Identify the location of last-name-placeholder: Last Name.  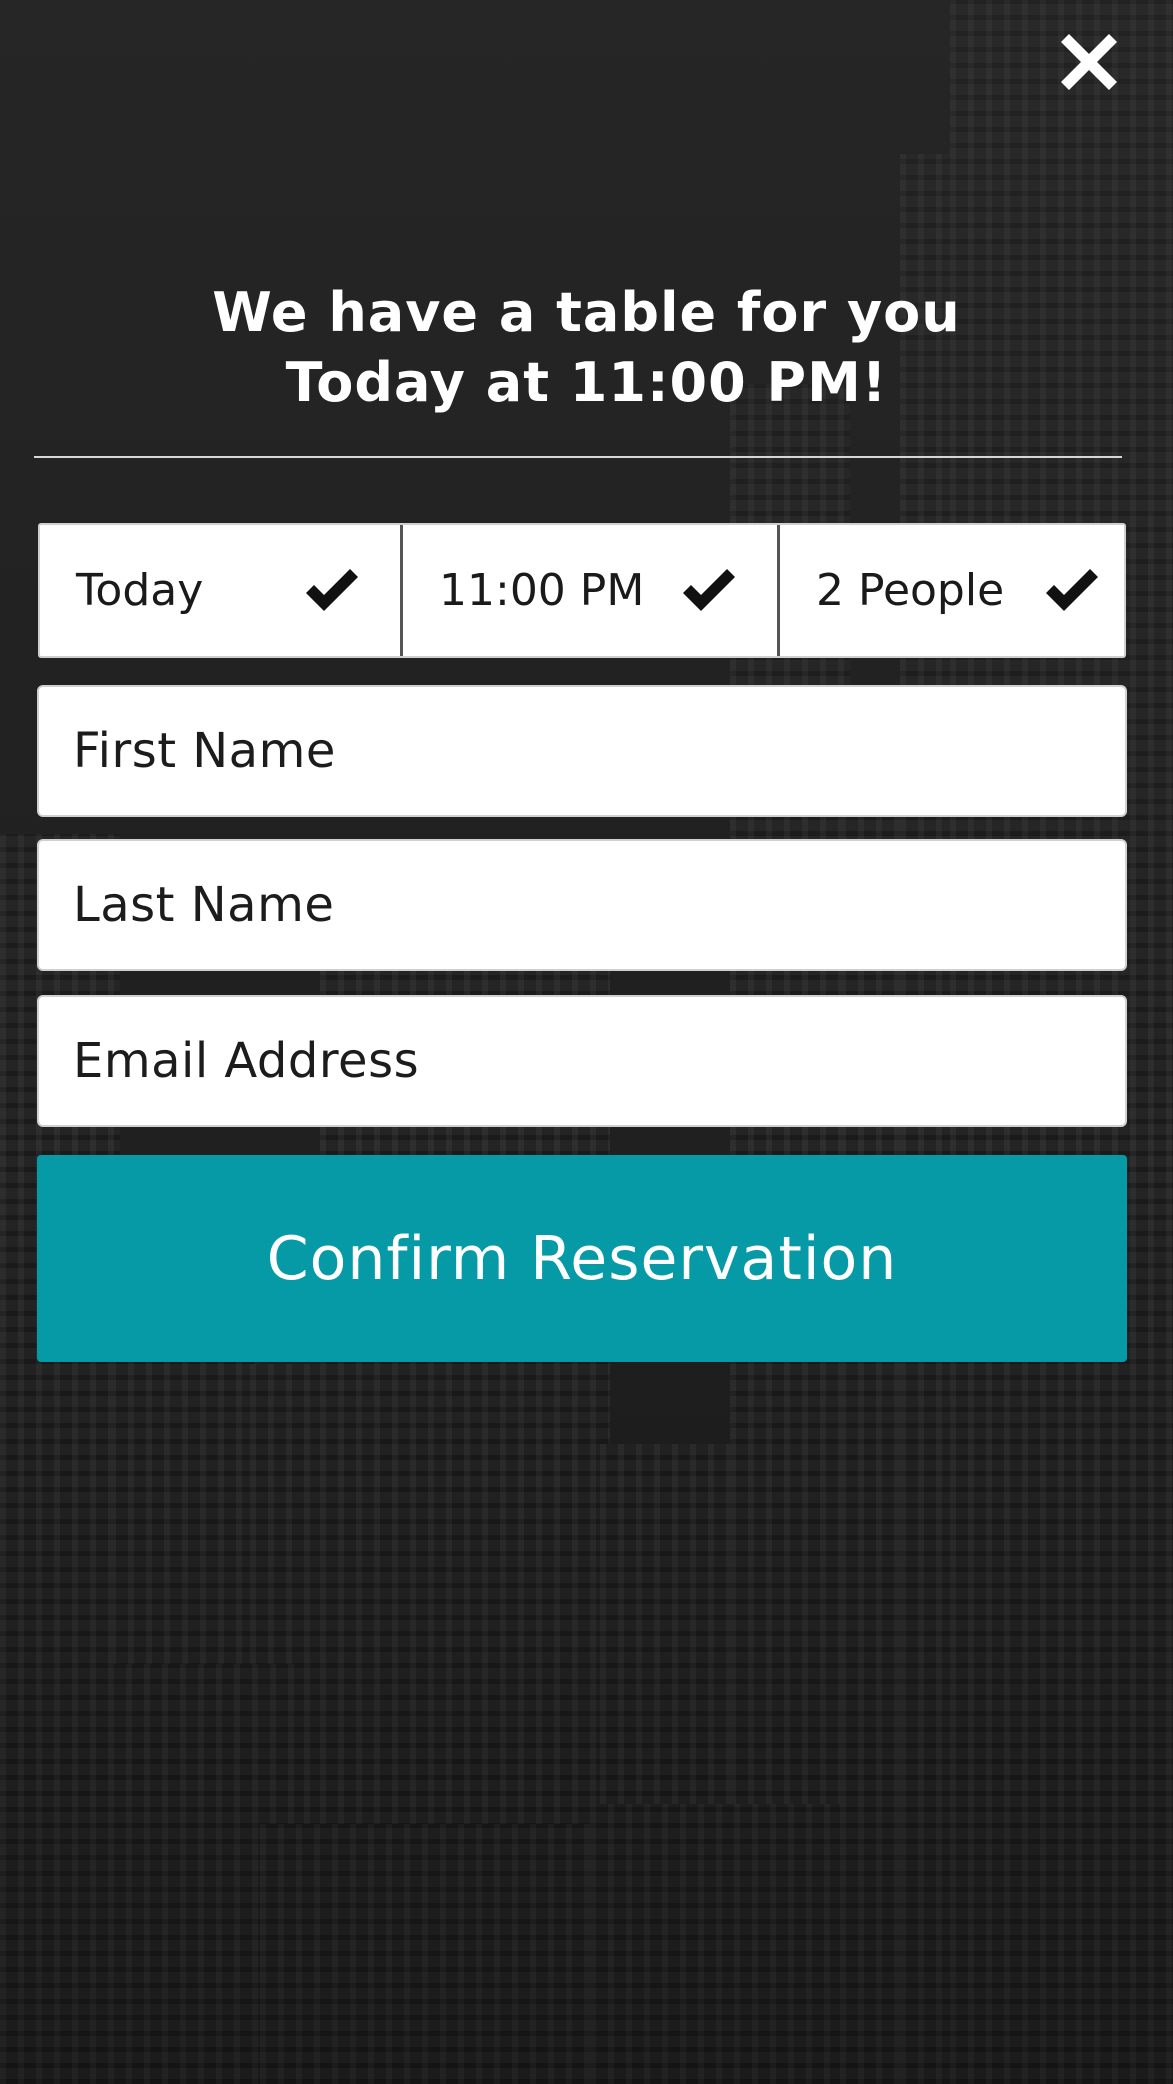
(204, 905).